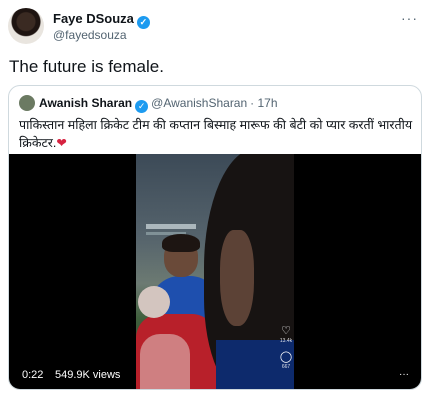 Image resolution: width=434 pixels, height=400 pixels. What do you see at coordinates (286, 367) in the screenshot?
I see `comment-count: 667` at bounding box center [286, 367].